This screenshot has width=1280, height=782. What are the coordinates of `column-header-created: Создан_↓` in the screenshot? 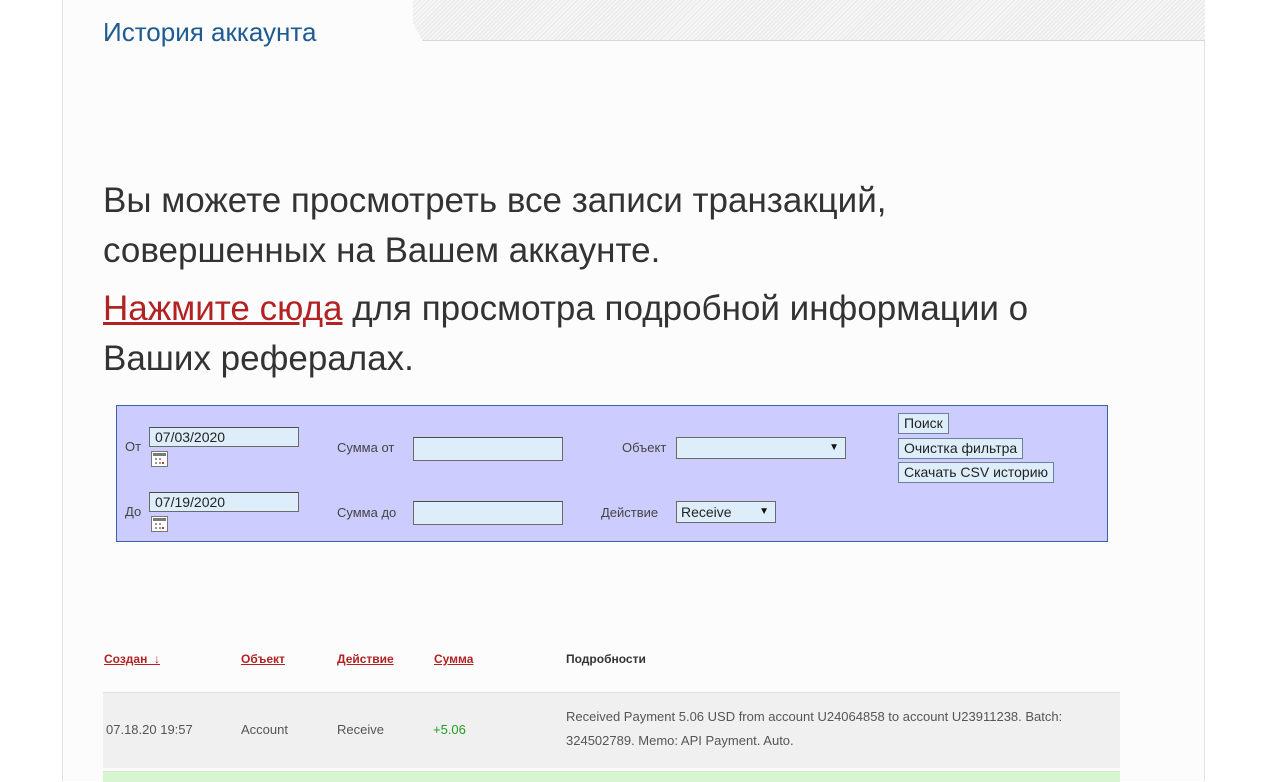 It's located at (132, 659).